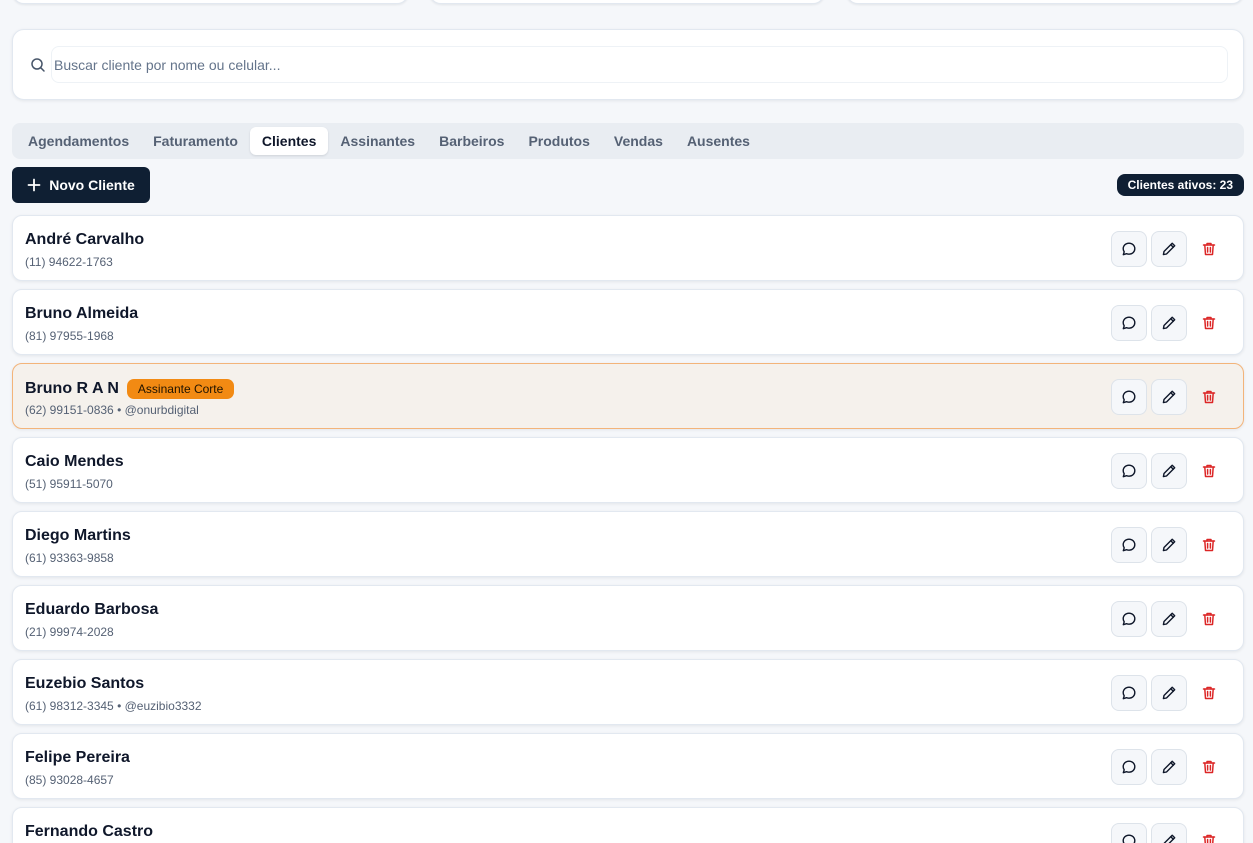 The width and height of the screenshot is (1253, 843). What do you see at coordinates (112, 410) in the screenshot?
I see `client-contact: (62) 99151-0836 • @onurbdigital` at bounding box center [112, 410].